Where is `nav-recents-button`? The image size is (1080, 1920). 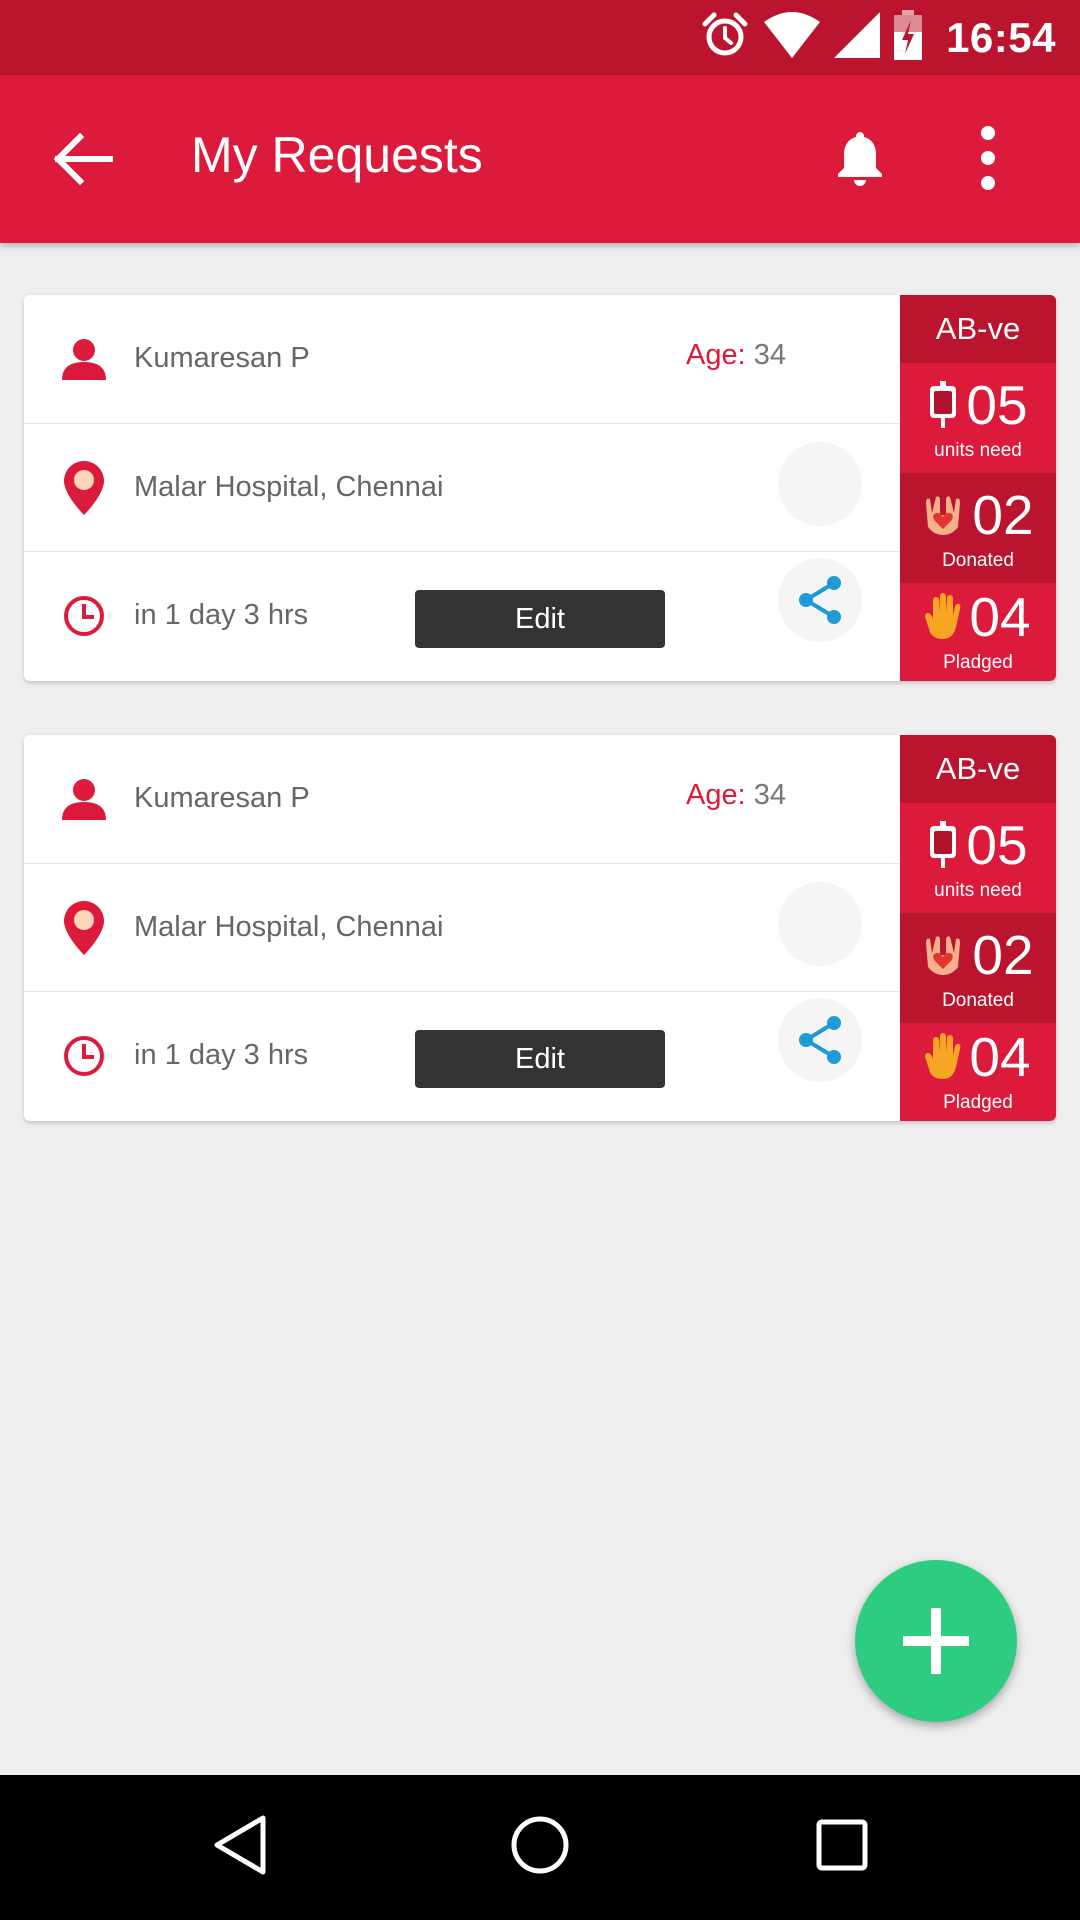
nav-recents-button is located at coordinates (842, 1845).